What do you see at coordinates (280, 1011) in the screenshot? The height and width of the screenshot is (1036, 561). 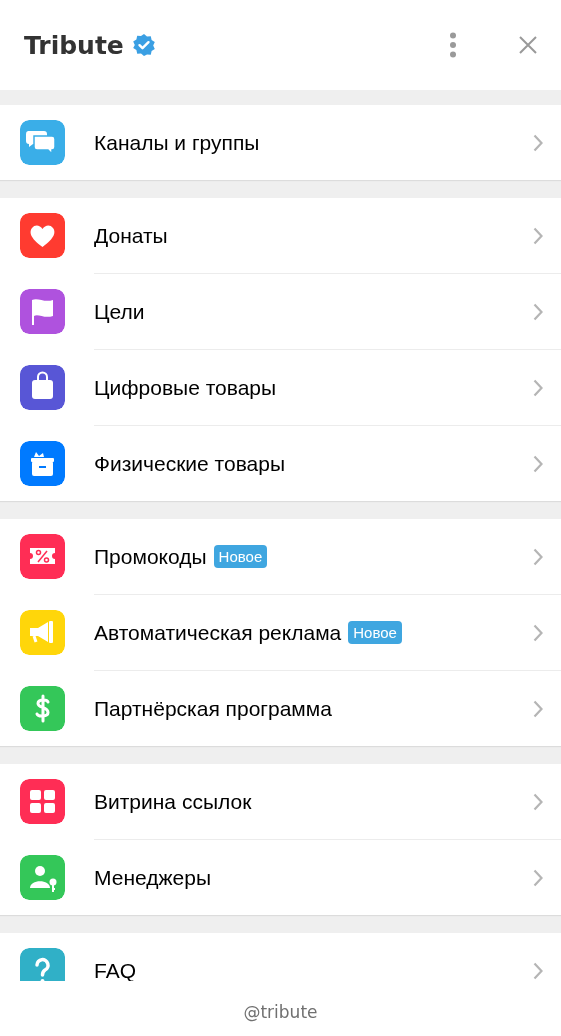 I see `bot-username: @tribute` at bounding box center [280, 1011].